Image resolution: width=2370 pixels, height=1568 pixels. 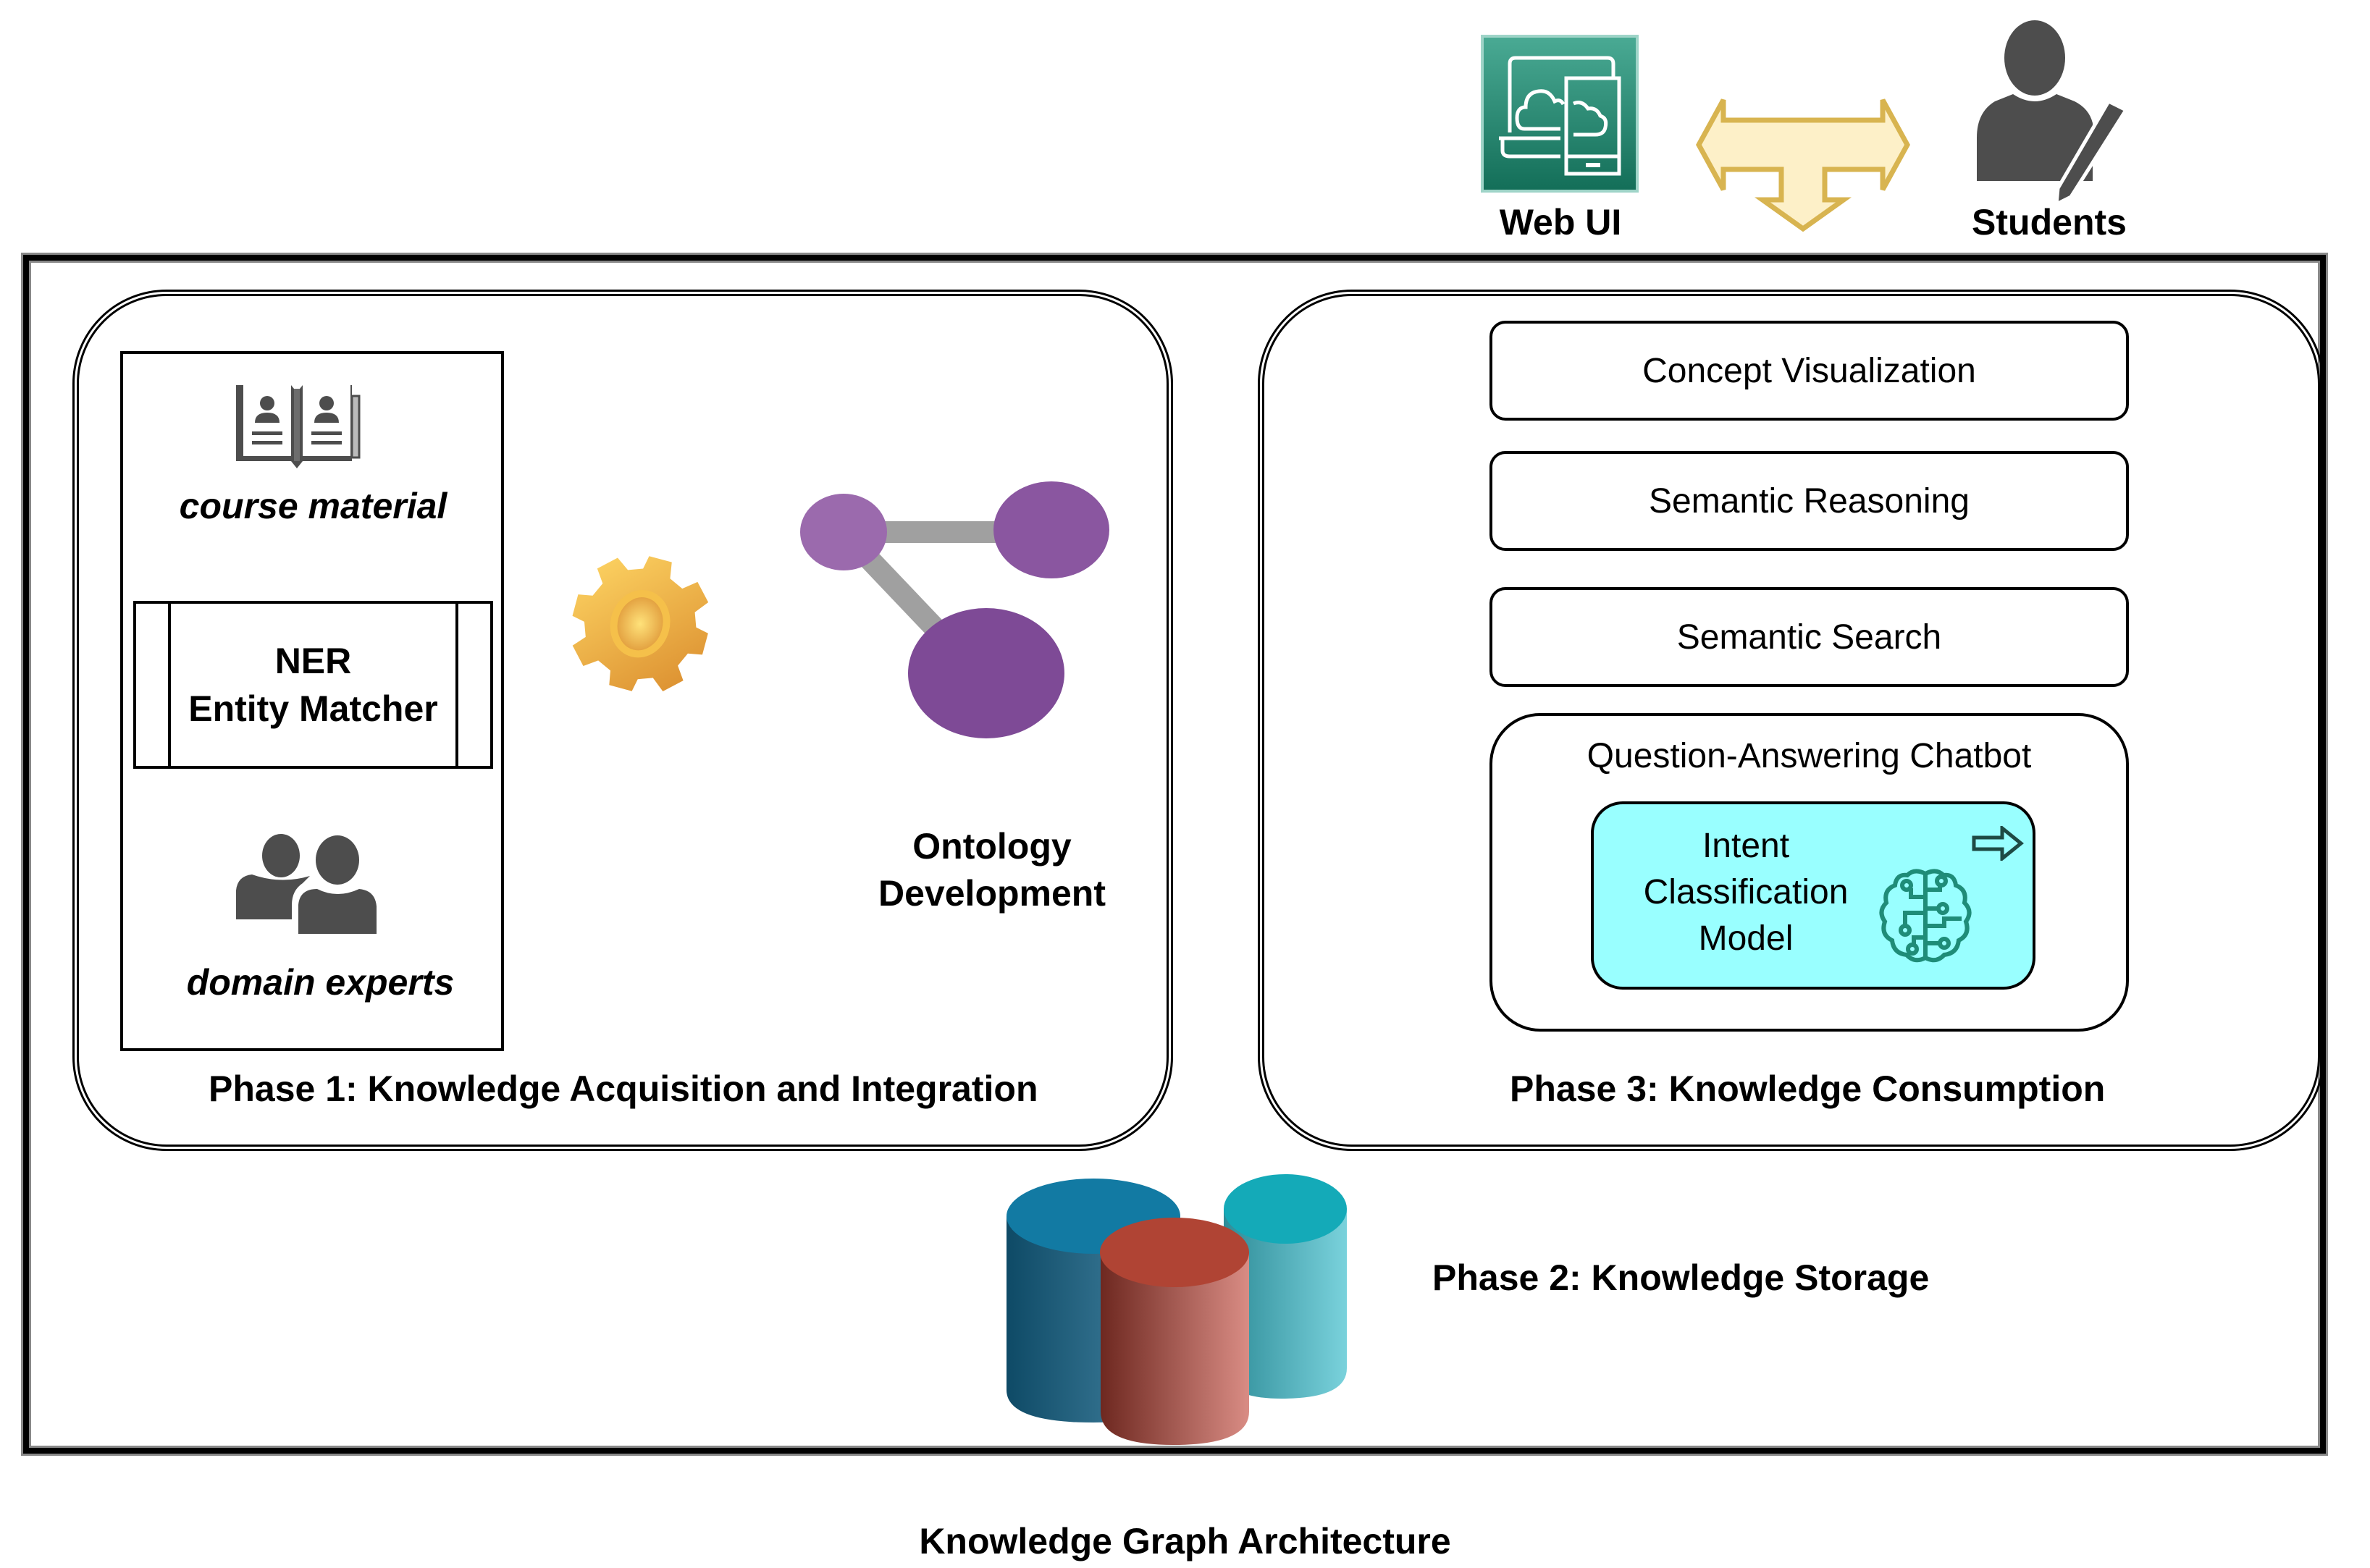 I want to click on course-material-label: course material, so click(x=313, y=506).